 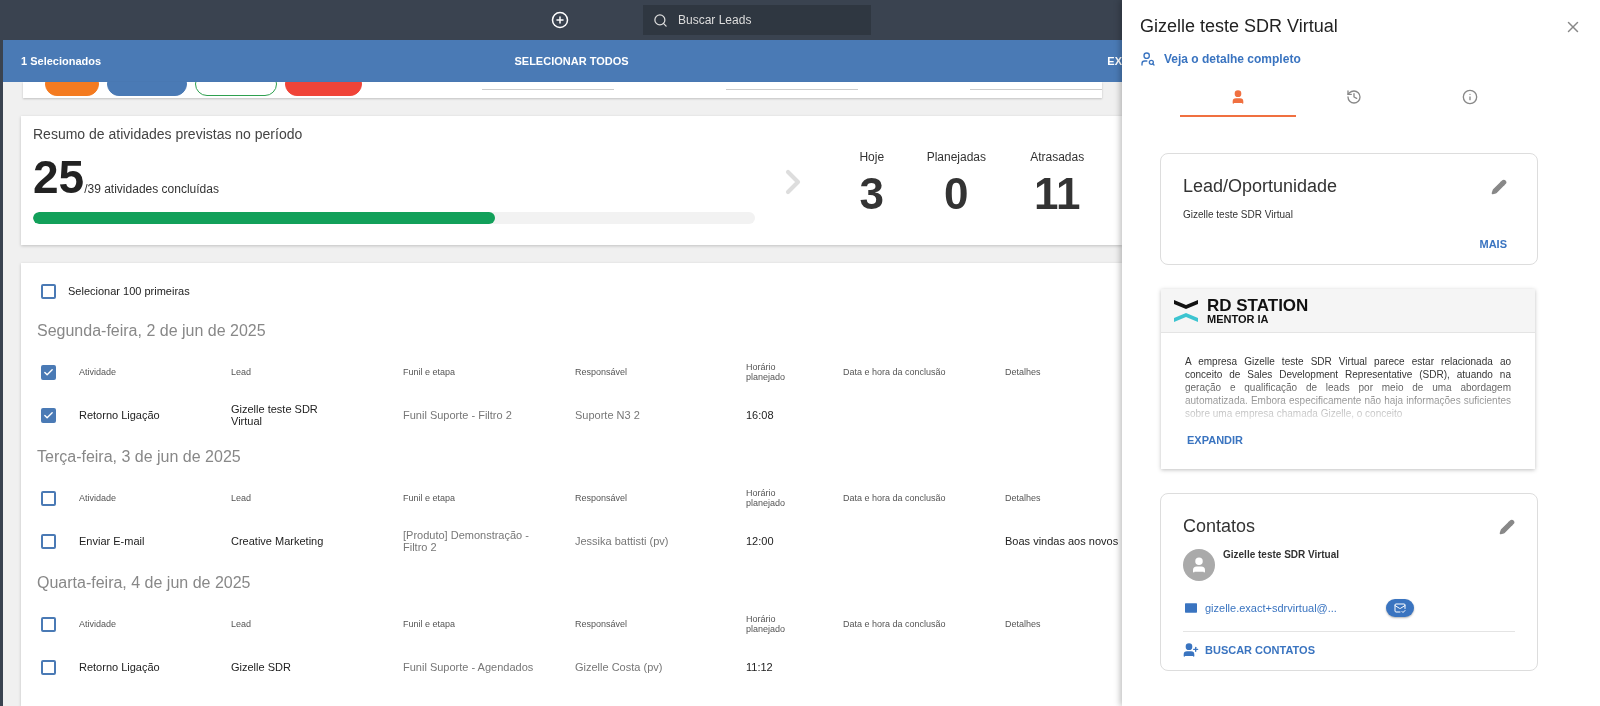 What do you see at coordinates (1057, 157) in the screenshot?
I see `stat-label: Atrasadas` at bounding box center [1057, 157].